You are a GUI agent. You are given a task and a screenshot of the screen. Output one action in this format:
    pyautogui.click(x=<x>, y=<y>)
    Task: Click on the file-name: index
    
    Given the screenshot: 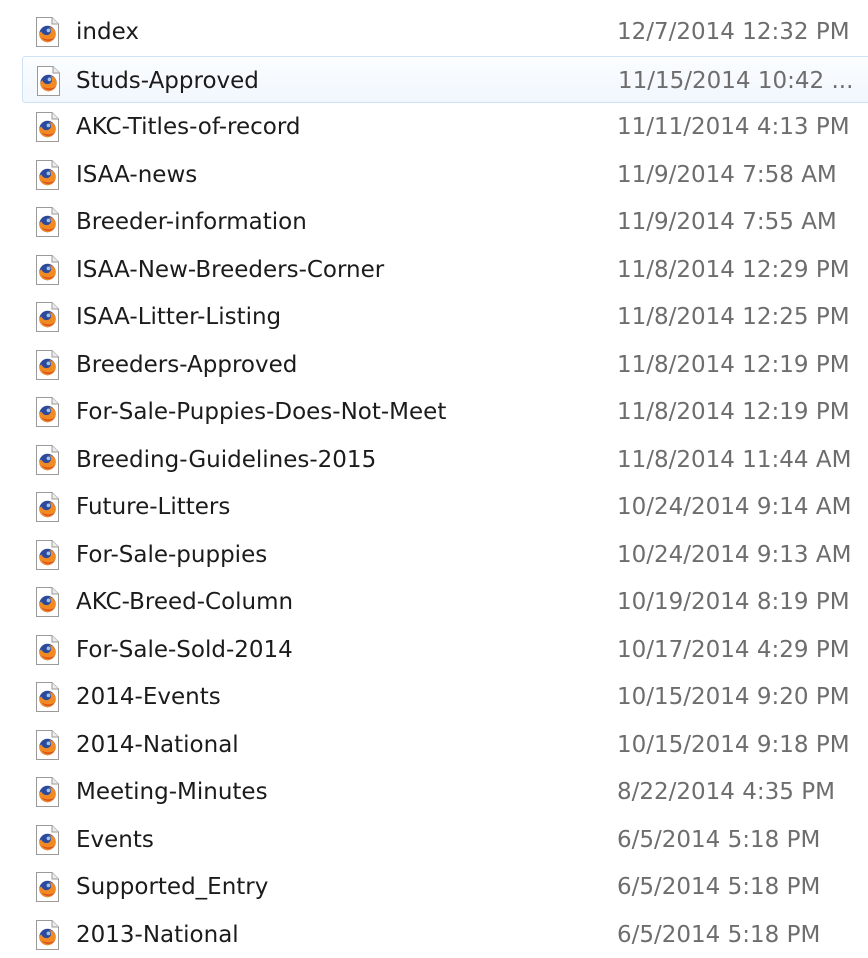 What is the action you would take?
    pyautogui.click(x=107, y=32)
    